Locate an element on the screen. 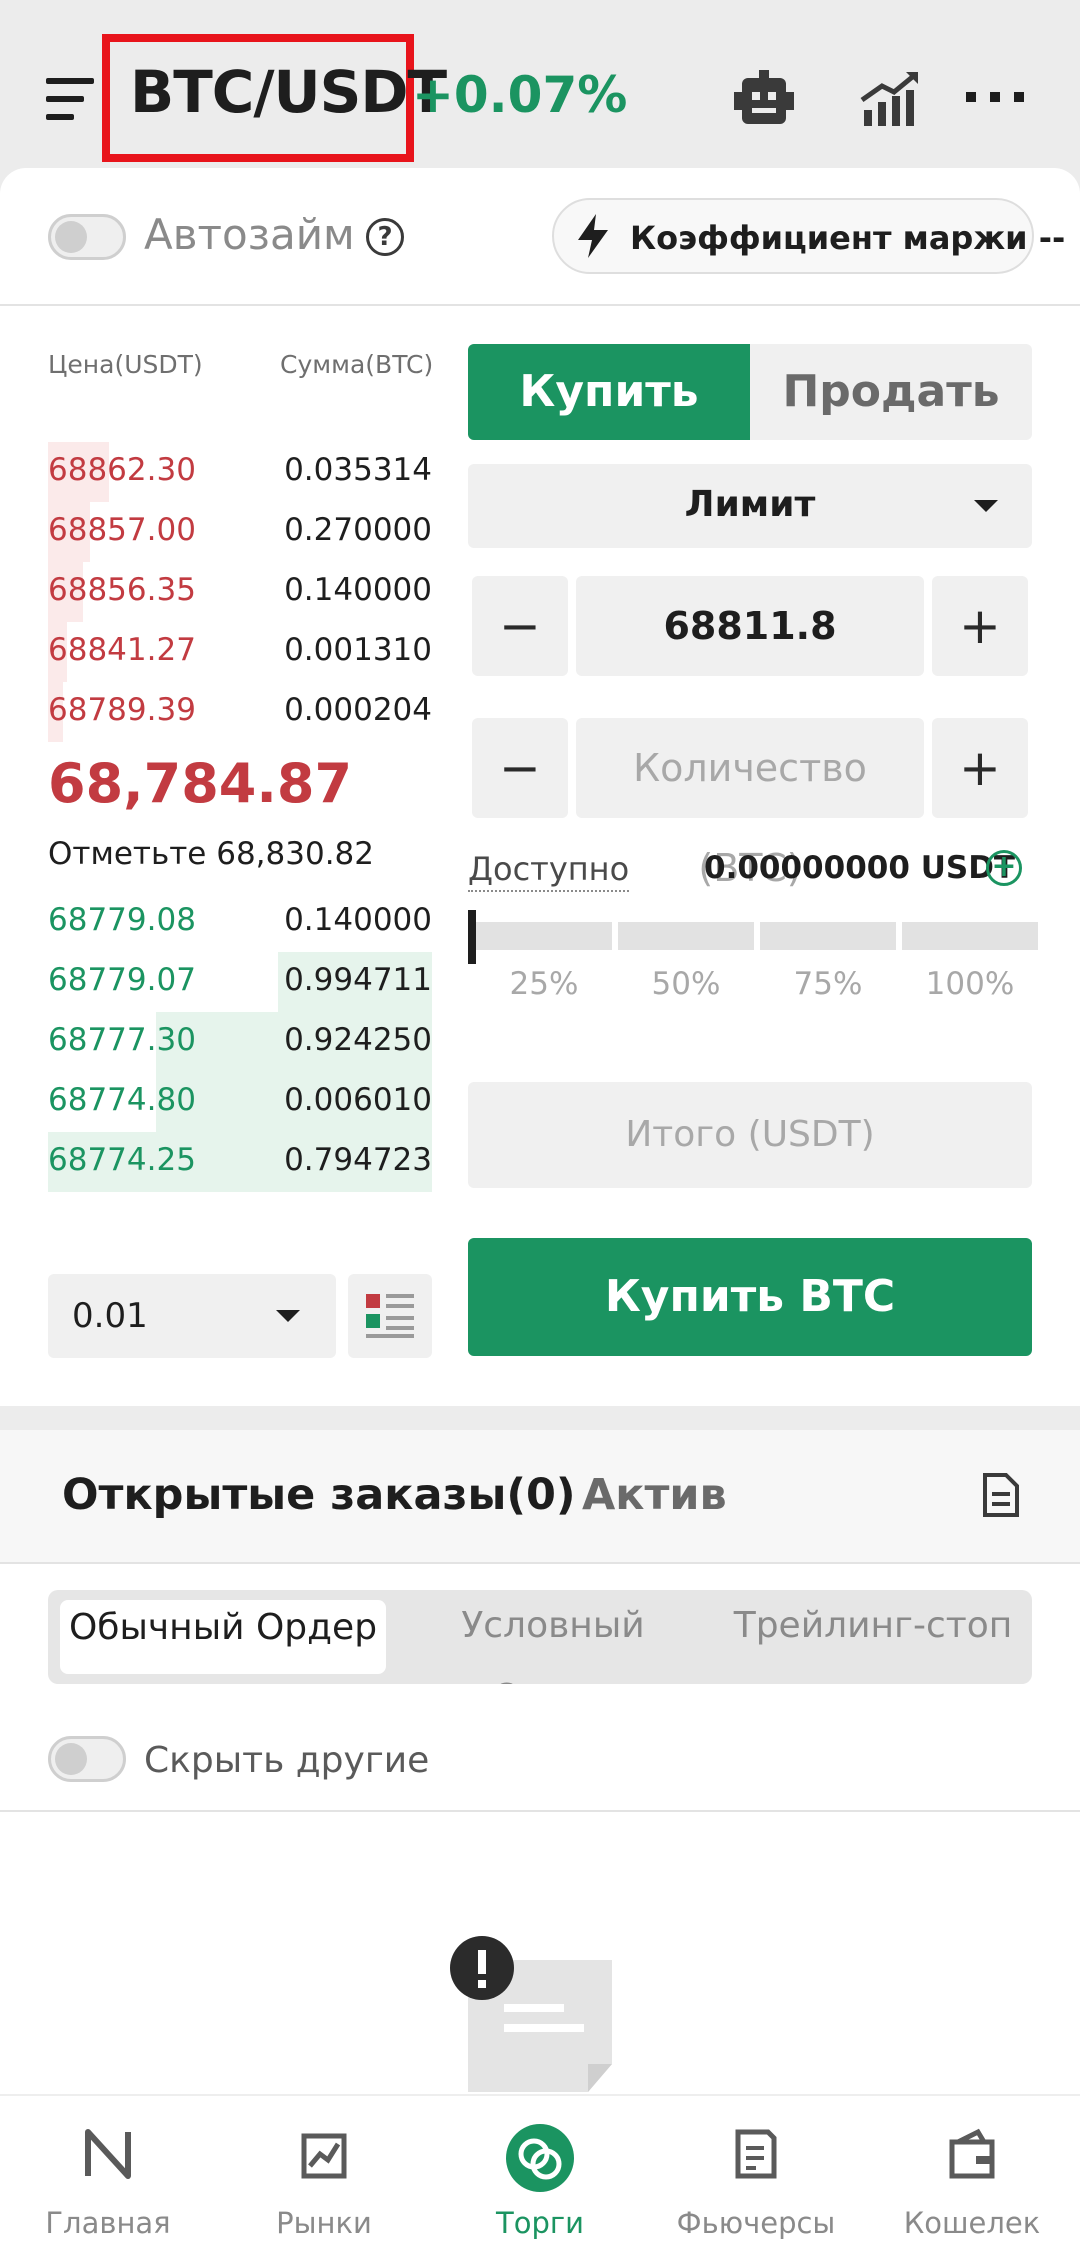  segment-trailing-stop: Трейлинг-стоп is located at coordinates (873, 1637).